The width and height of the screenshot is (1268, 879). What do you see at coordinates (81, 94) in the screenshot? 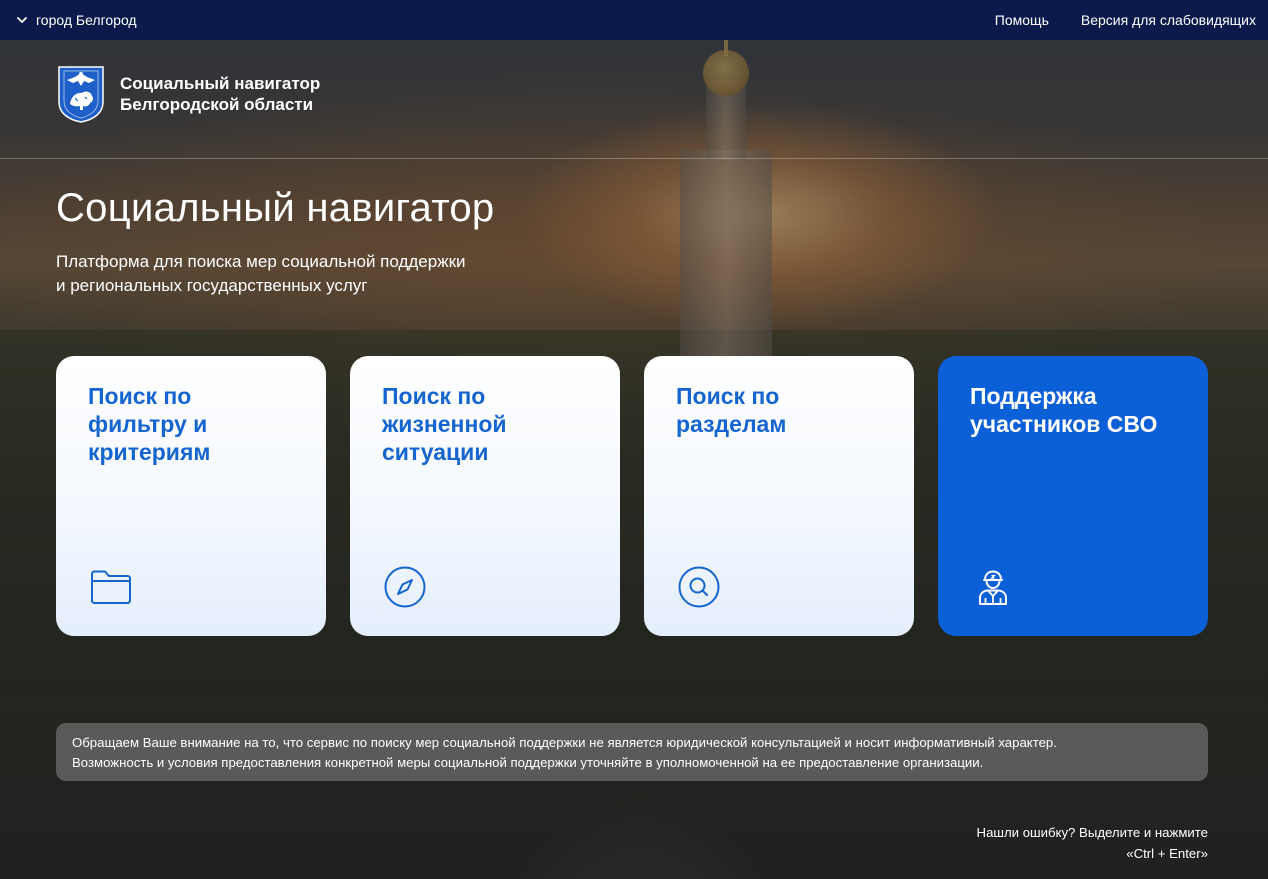
I see `belgorod-coat-of-arms-icon` at bounding box center [81, 94].